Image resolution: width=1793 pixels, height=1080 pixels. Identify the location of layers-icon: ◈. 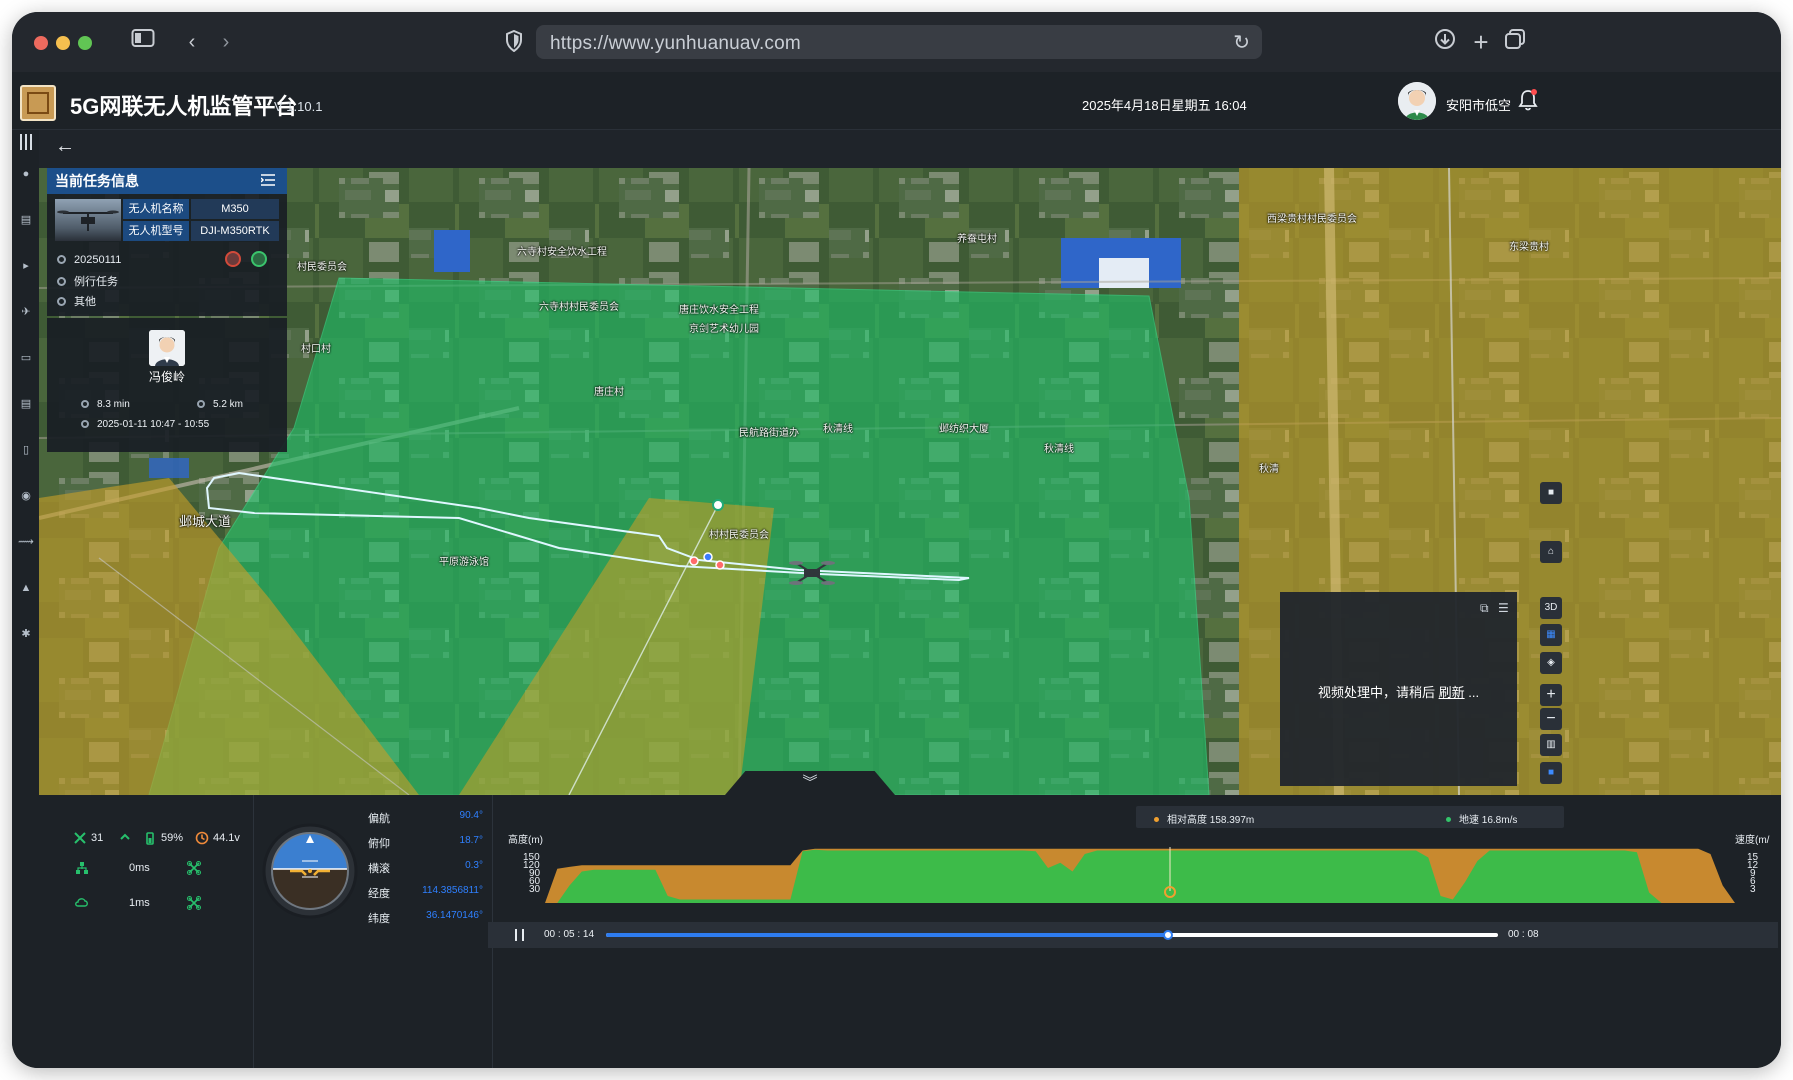
(1551, 663).